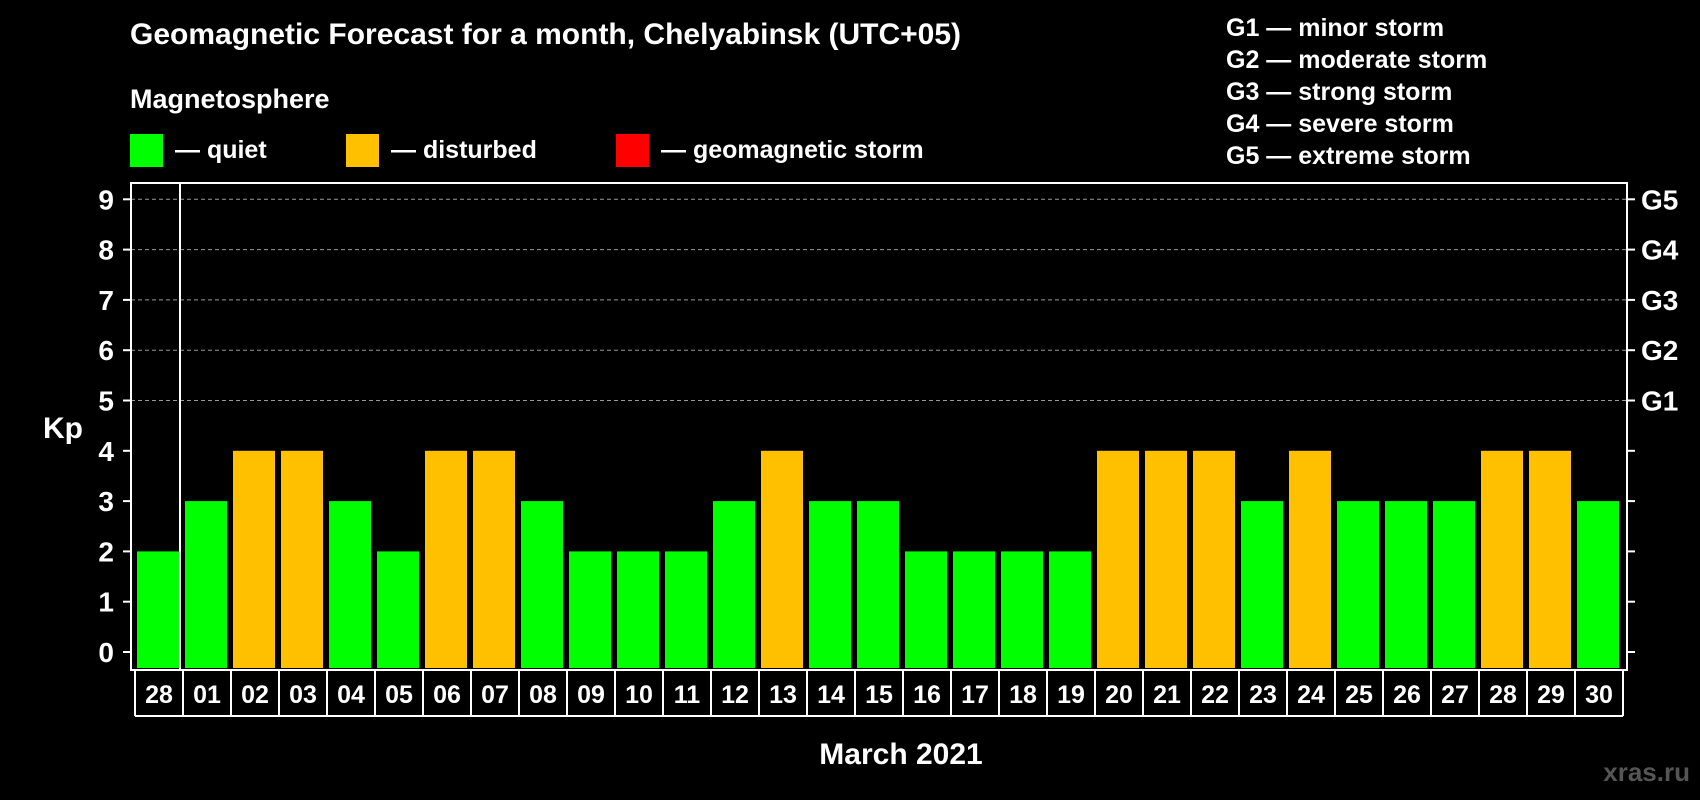 The image size is (1700, 800). What do you see at coordinates (399, 695) in the screenshot?
I see `x-tick-label: 05` at bounding box center [399, 695].